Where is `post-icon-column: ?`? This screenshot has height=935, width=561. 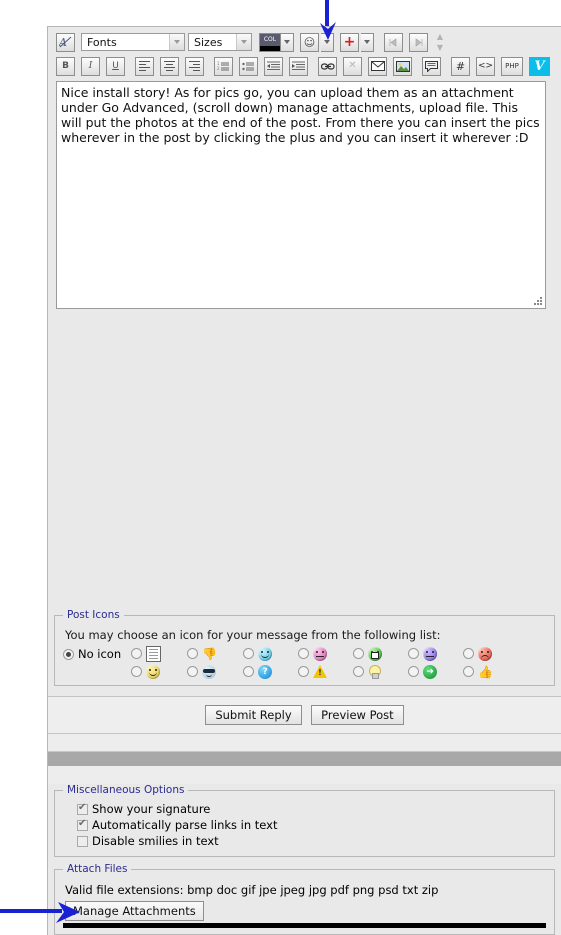
post-icon-column: ? is located at coordinates (258, 662).